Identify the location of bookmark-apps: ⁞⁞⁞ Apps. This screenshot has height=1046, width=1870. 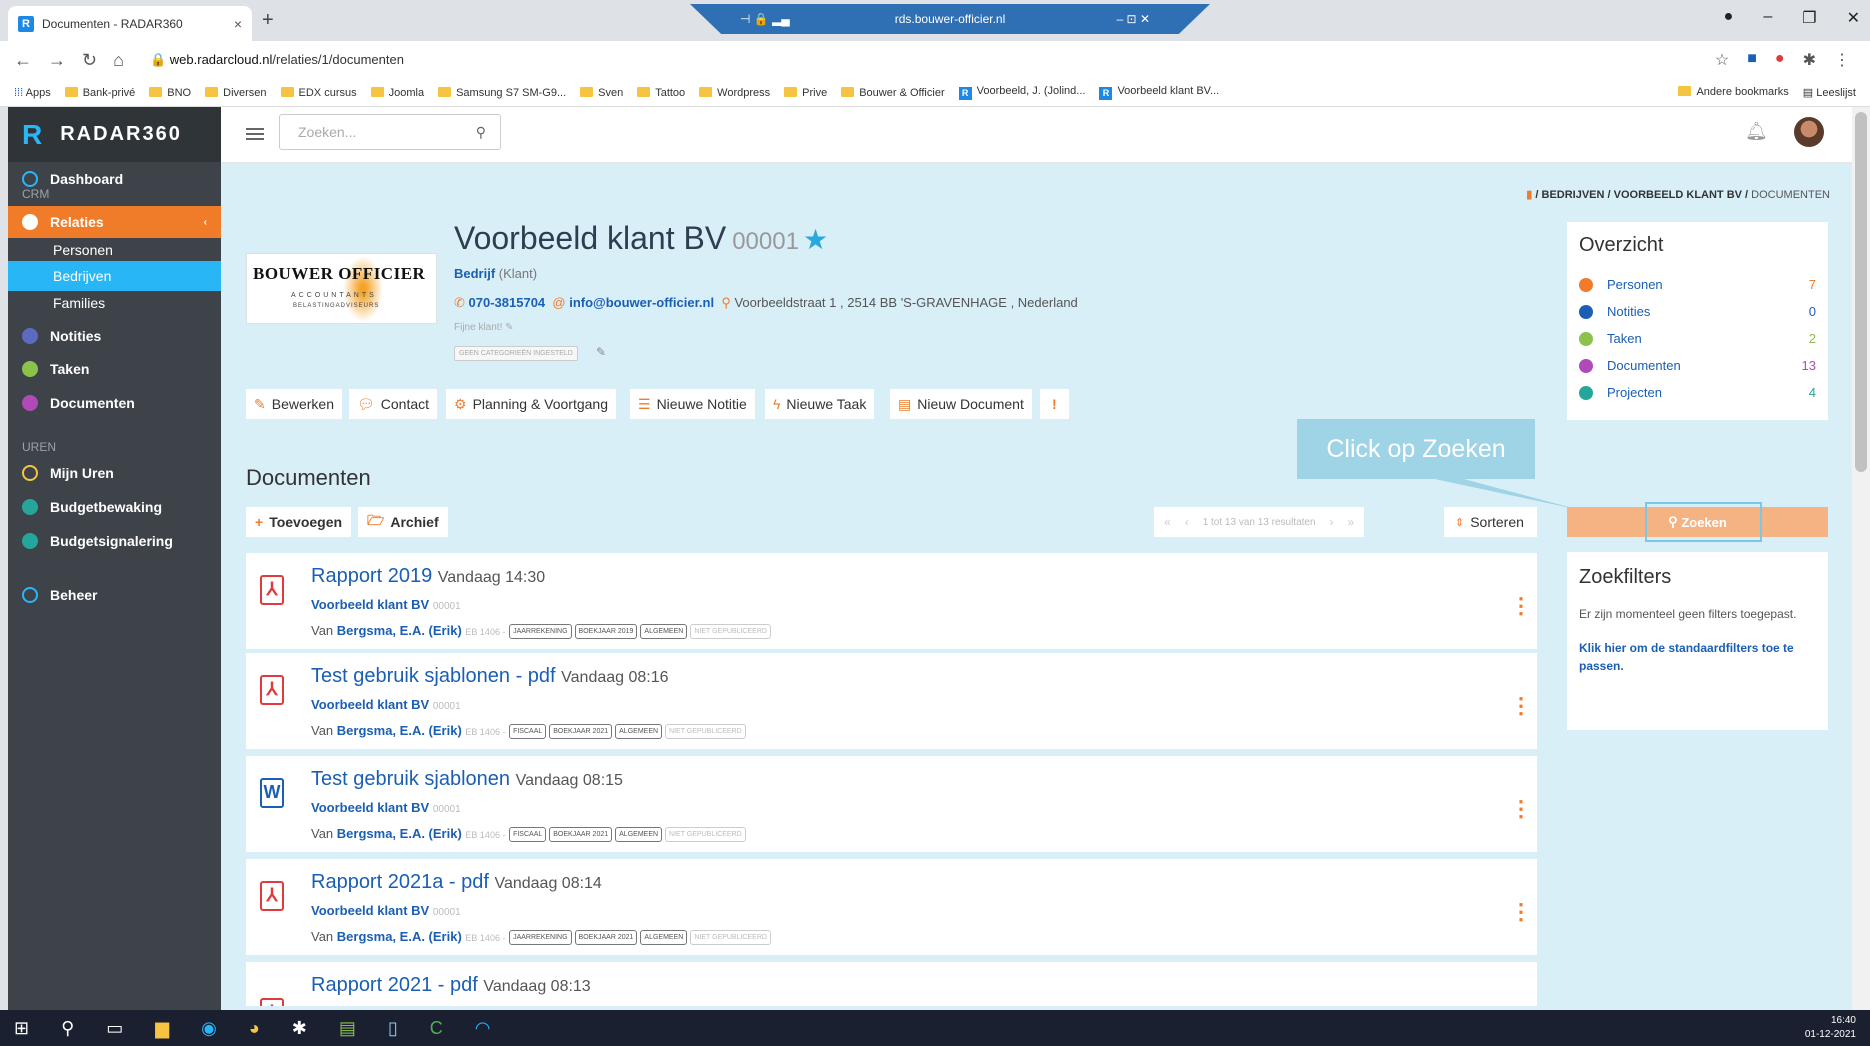
(32, 93).